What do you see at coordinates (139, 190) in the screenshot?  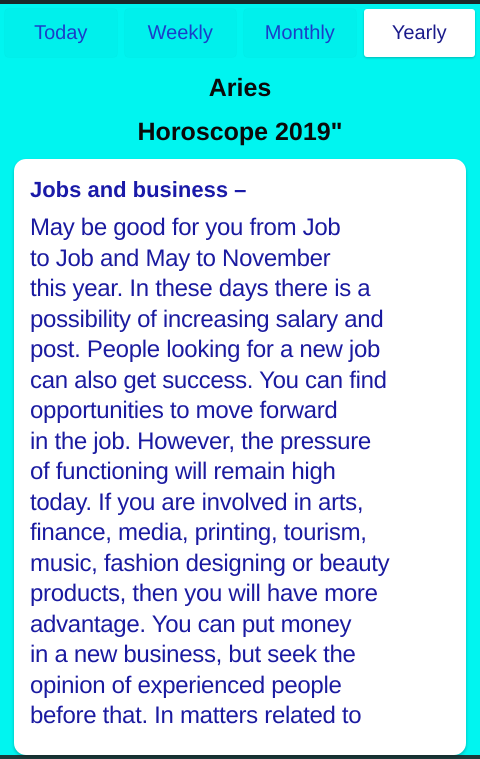 I see `section-heading: Jobs and business –` at bounding box center [139, 190].